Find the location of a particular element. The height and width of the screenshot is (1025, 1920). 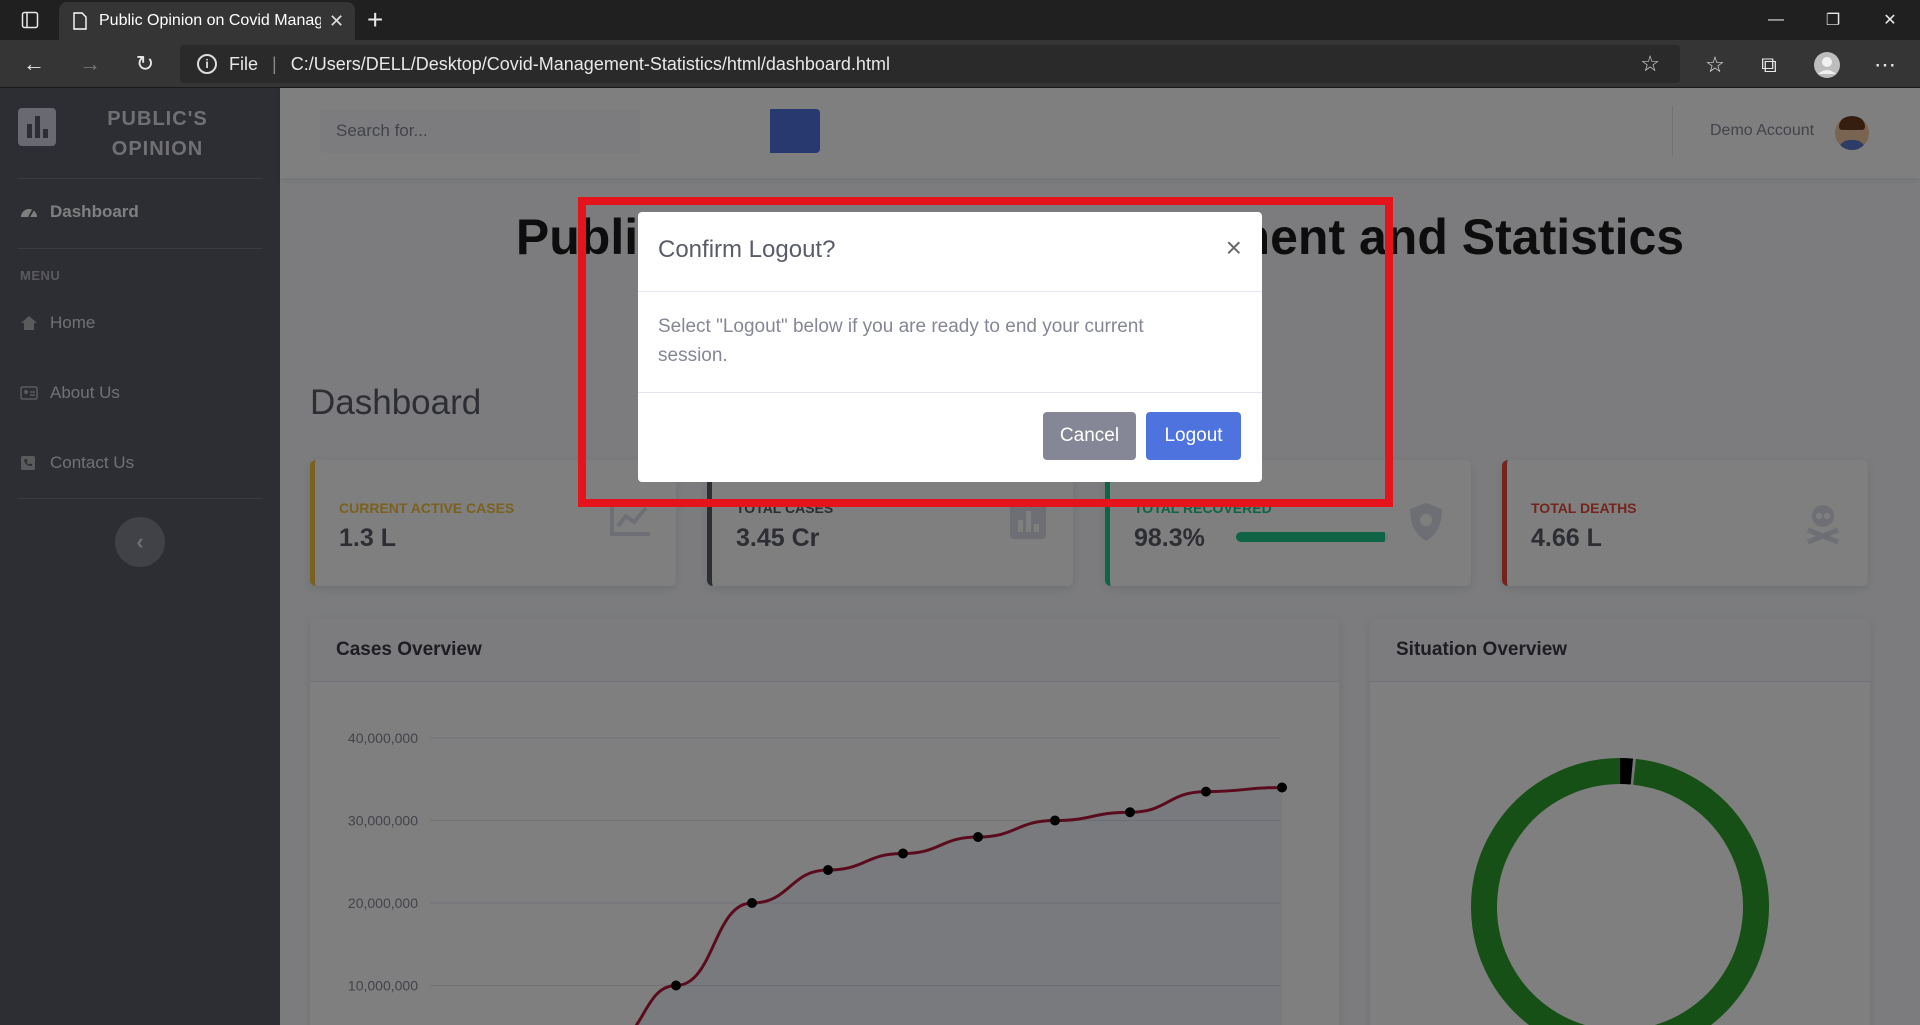

restore-icon: ❐ is located at coordinates (1833, 20).